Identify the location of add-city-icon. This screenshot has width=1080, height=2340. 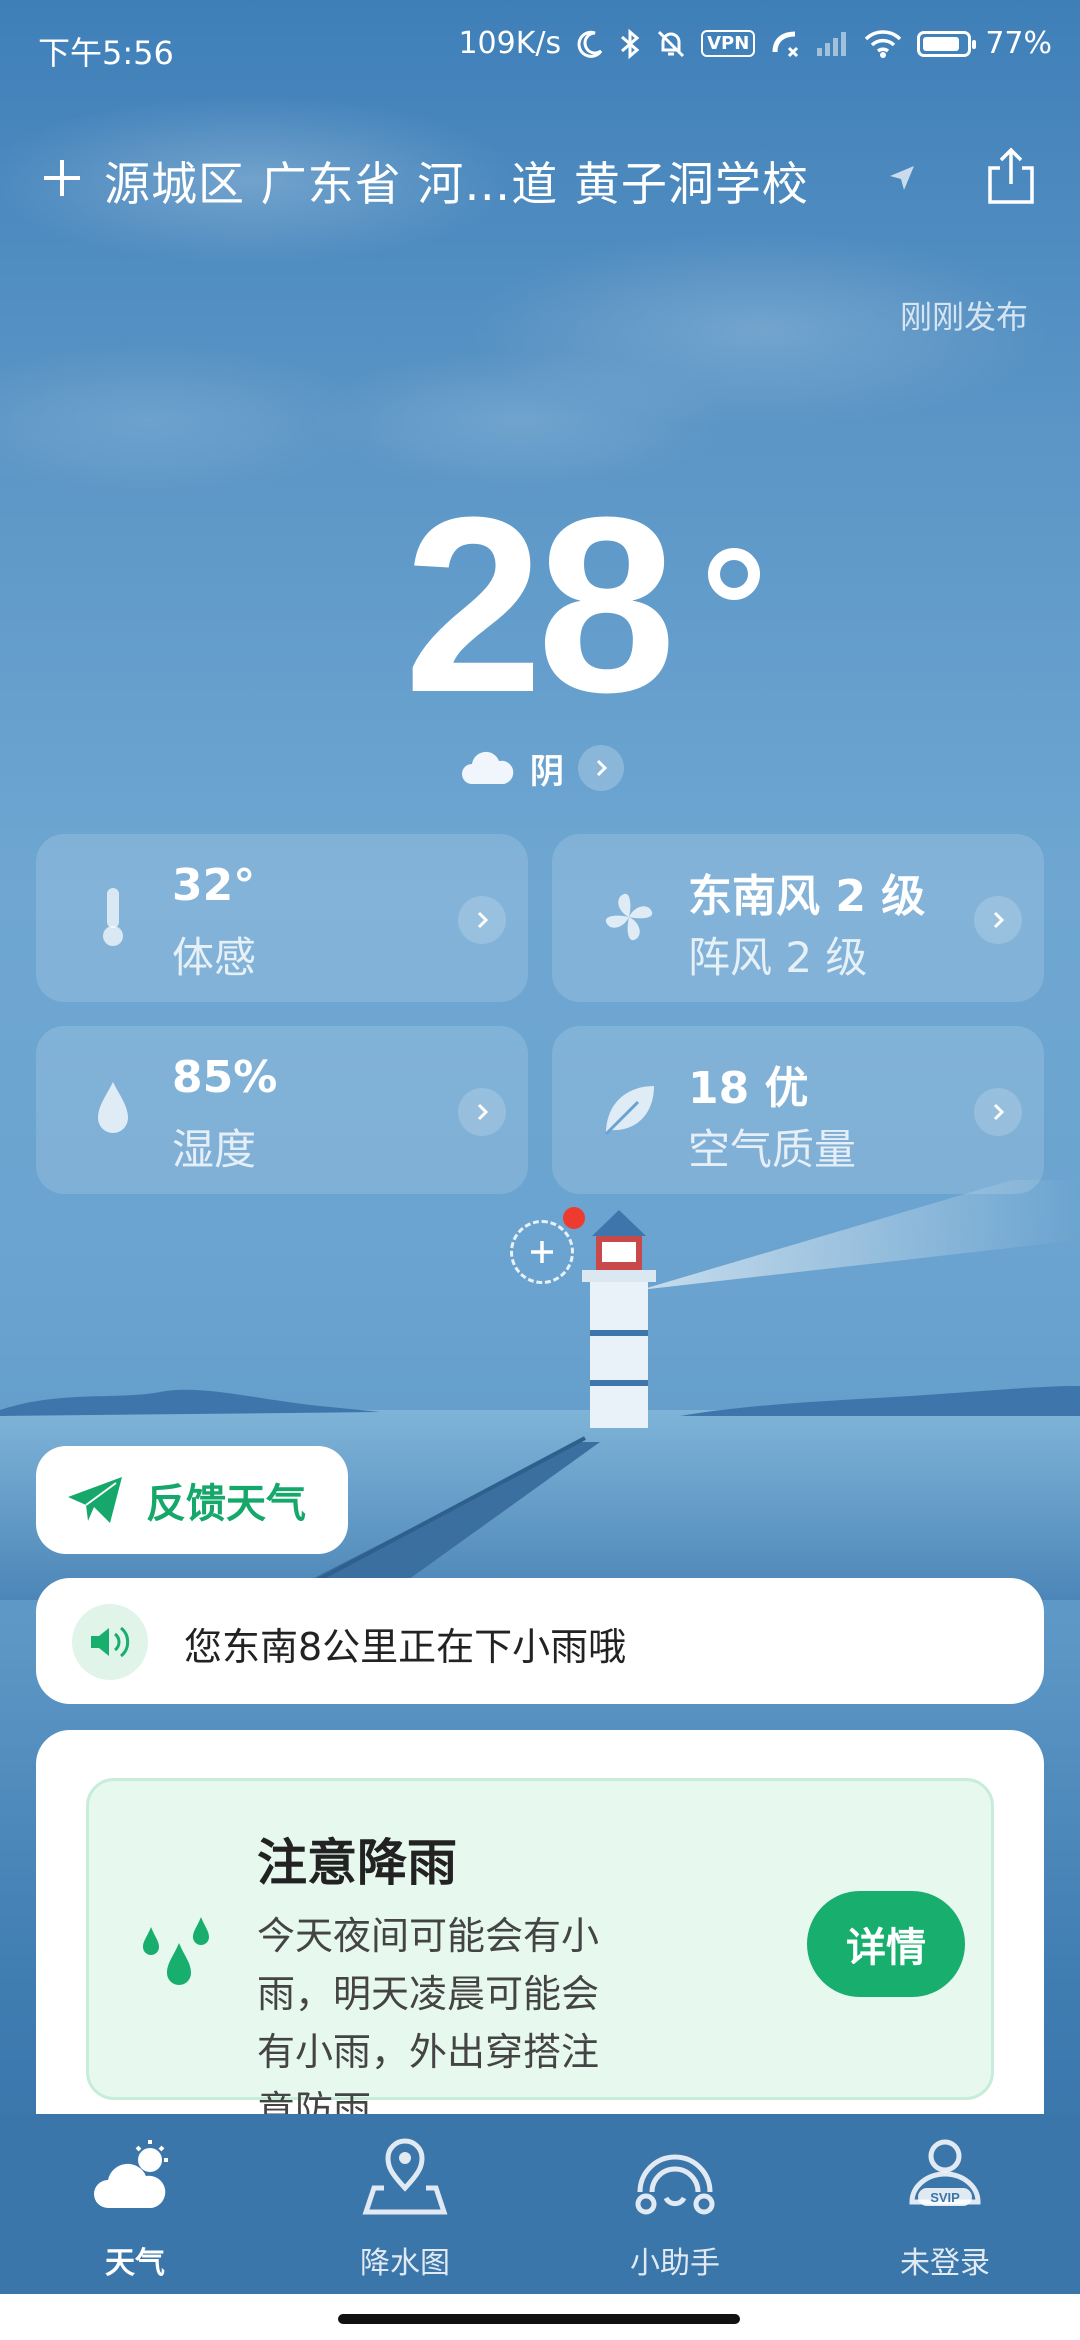
(62, 178).